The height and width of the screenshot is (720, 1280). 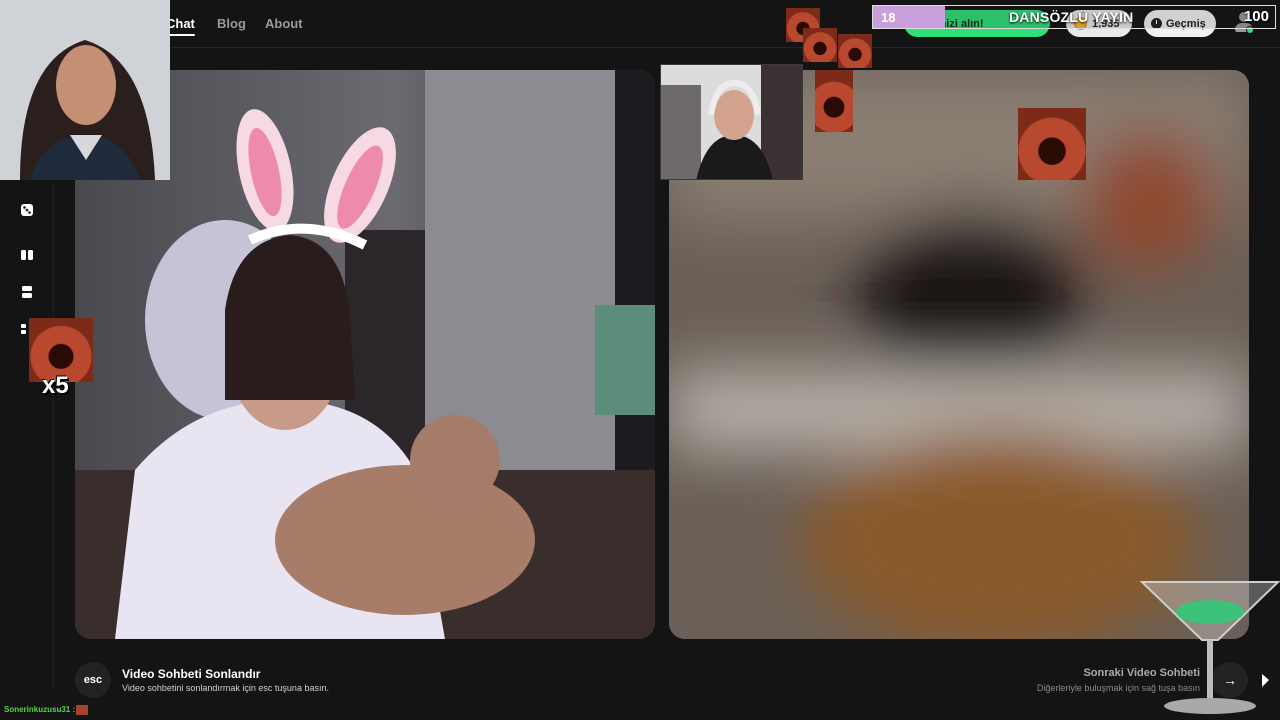 I want to click on nav-link-chat: Chat, so click(x=180, y=26).